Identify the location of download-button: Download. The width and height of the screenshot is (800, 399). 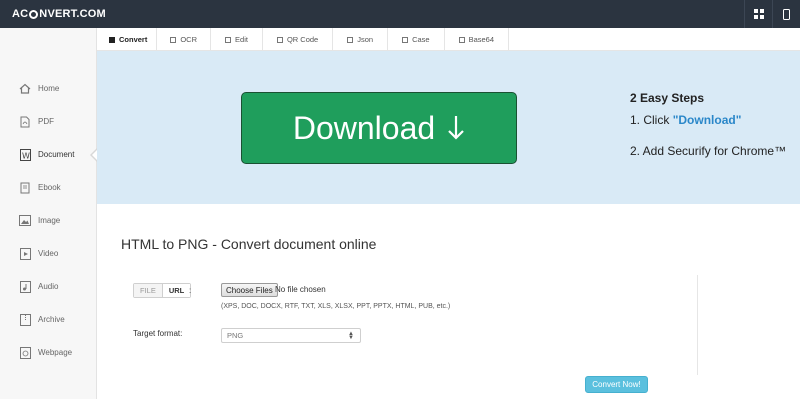
(379, 128).